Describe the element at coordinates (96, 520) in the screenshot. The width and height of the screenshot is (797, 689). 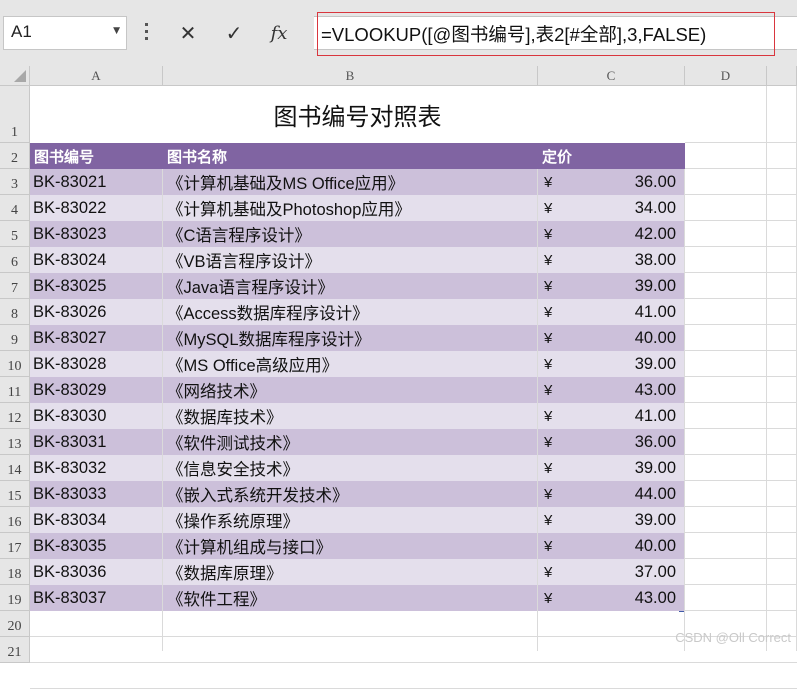
I see `cell-book-id: BK-83034` at that location.